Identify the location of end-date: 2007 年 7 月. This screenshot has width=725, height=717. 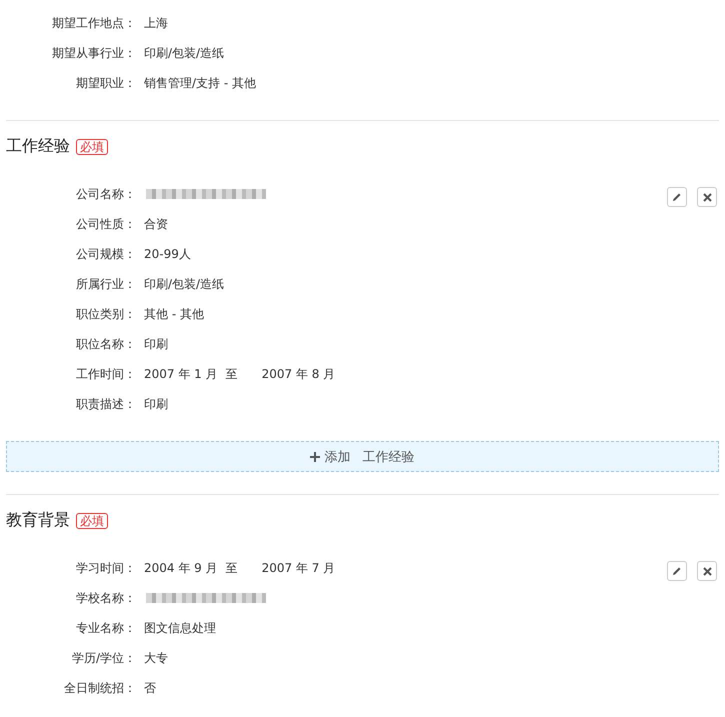
(299, 568).